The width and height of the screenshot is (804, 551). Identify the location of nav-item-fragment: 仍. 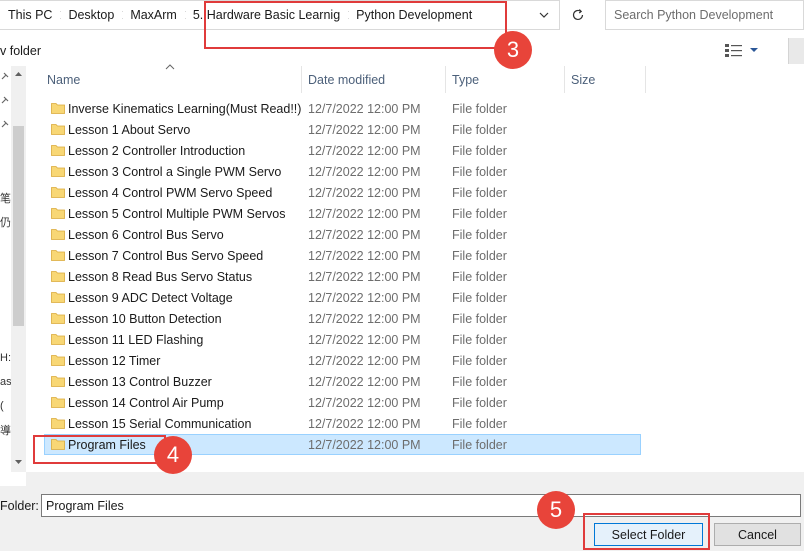
(5, 222).